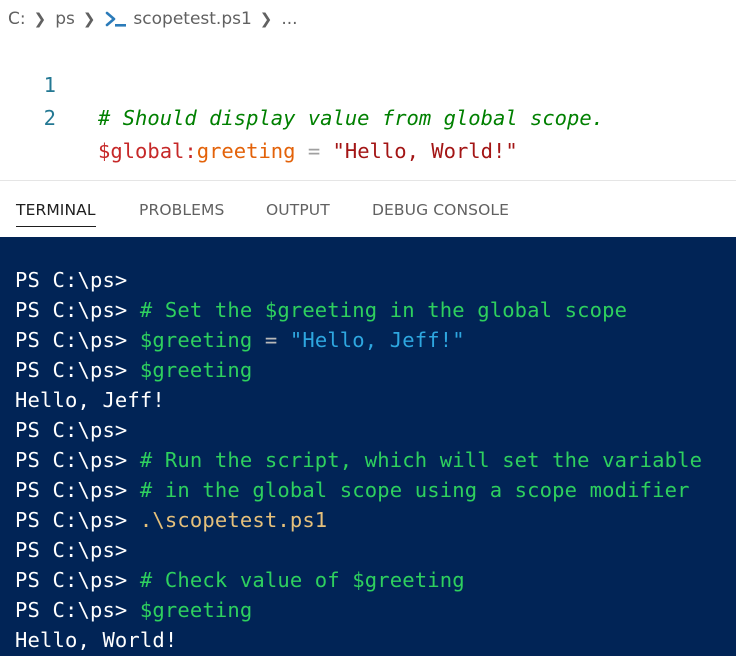 The image size is (736, 656). Describe the element at coordinates (271, 340) in the screenshot. I see `terminal-operator: =` at that location.